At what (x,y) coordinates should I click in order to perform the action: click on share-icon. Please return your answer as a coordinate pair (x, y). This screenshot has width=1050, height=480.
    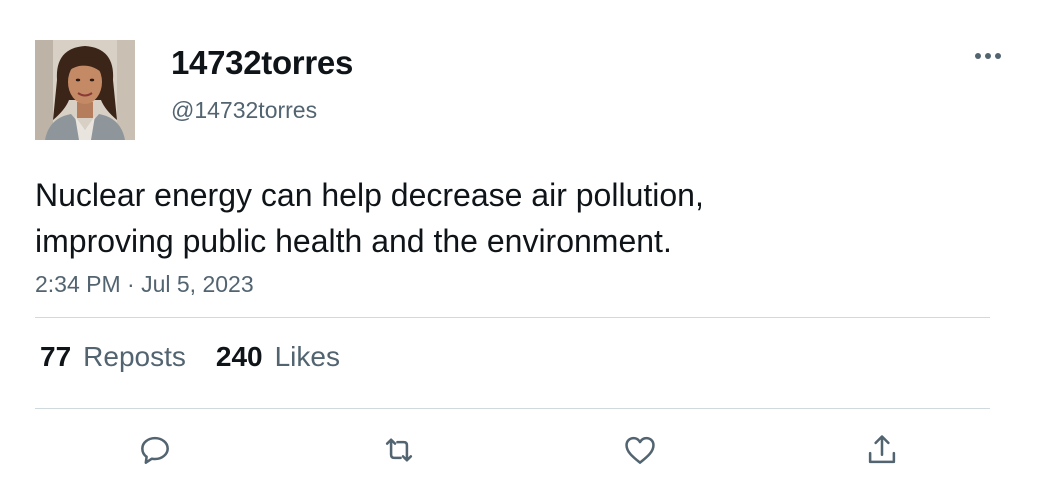
    Looking at the image, I should click on (882, 449).